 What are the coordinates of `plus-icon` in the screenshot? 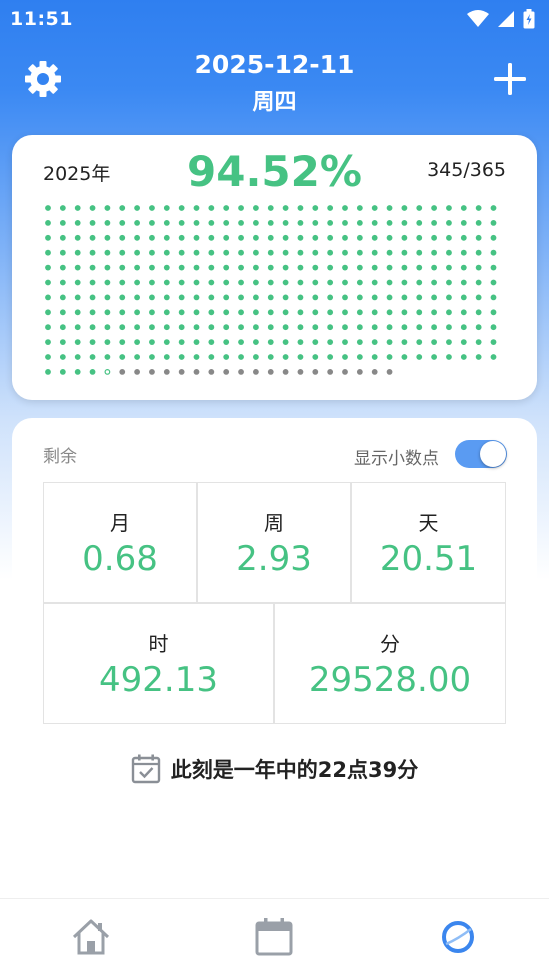 It's located at (510, 79).